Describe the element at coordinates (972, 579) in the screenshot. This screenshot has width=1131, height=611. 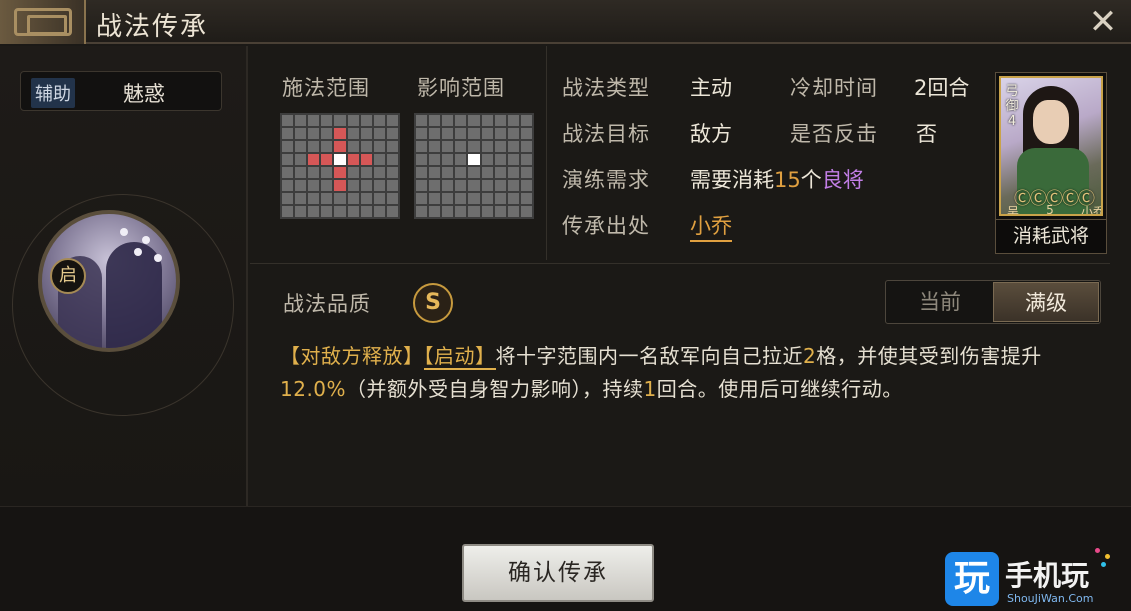
I see `watermark-logo-icon: 玩` at that location.